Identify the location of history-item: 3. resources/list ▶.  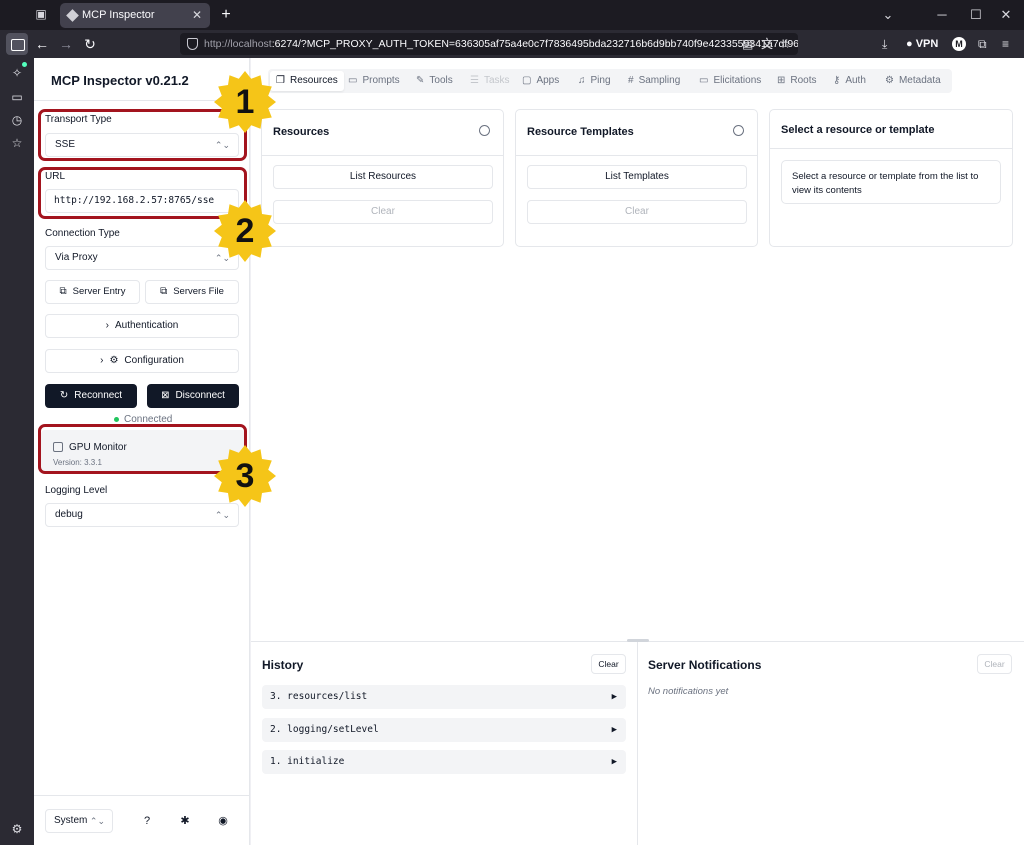
(444, 697).